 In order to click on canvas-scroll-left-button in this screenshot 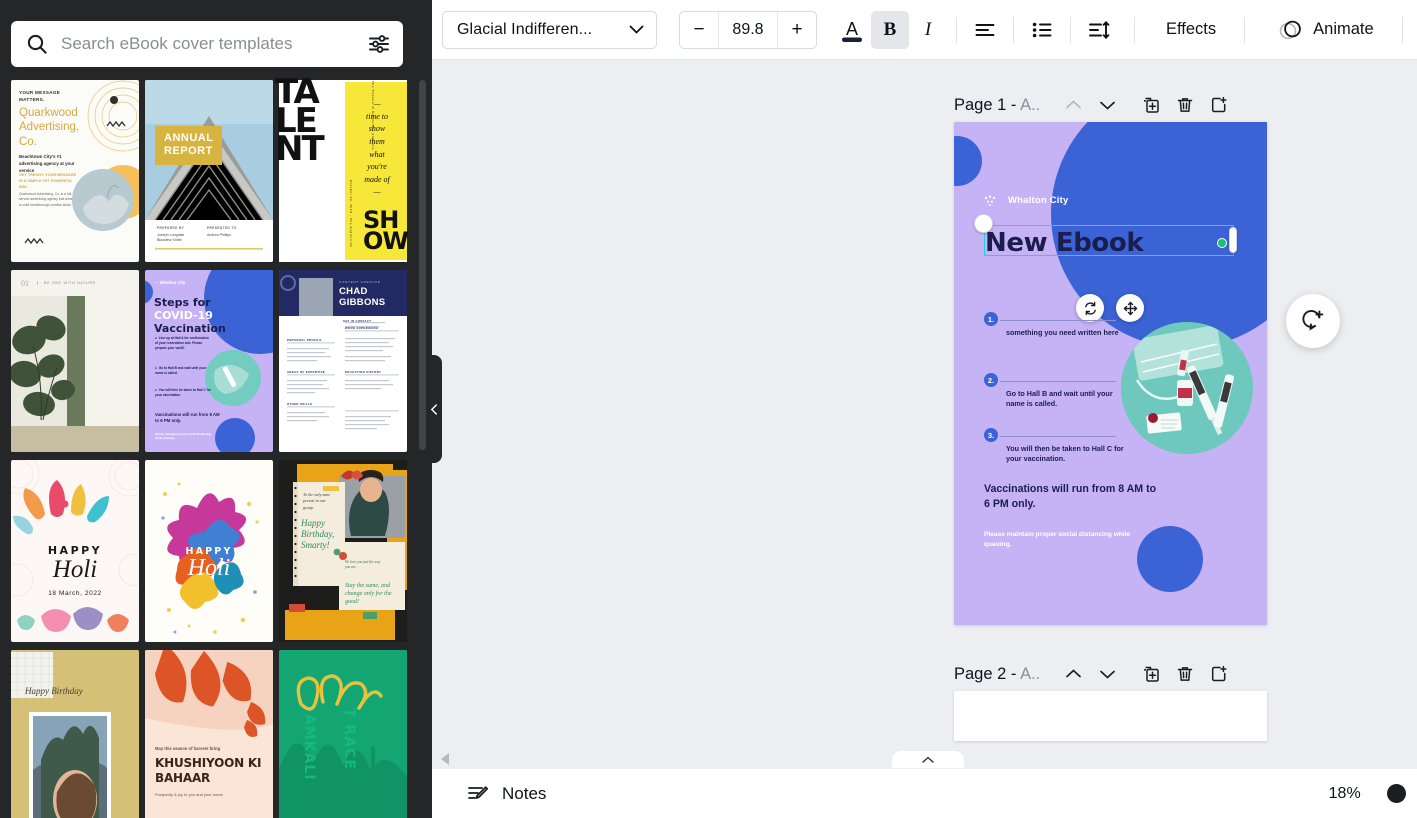, I will do `click(445, 759)`.